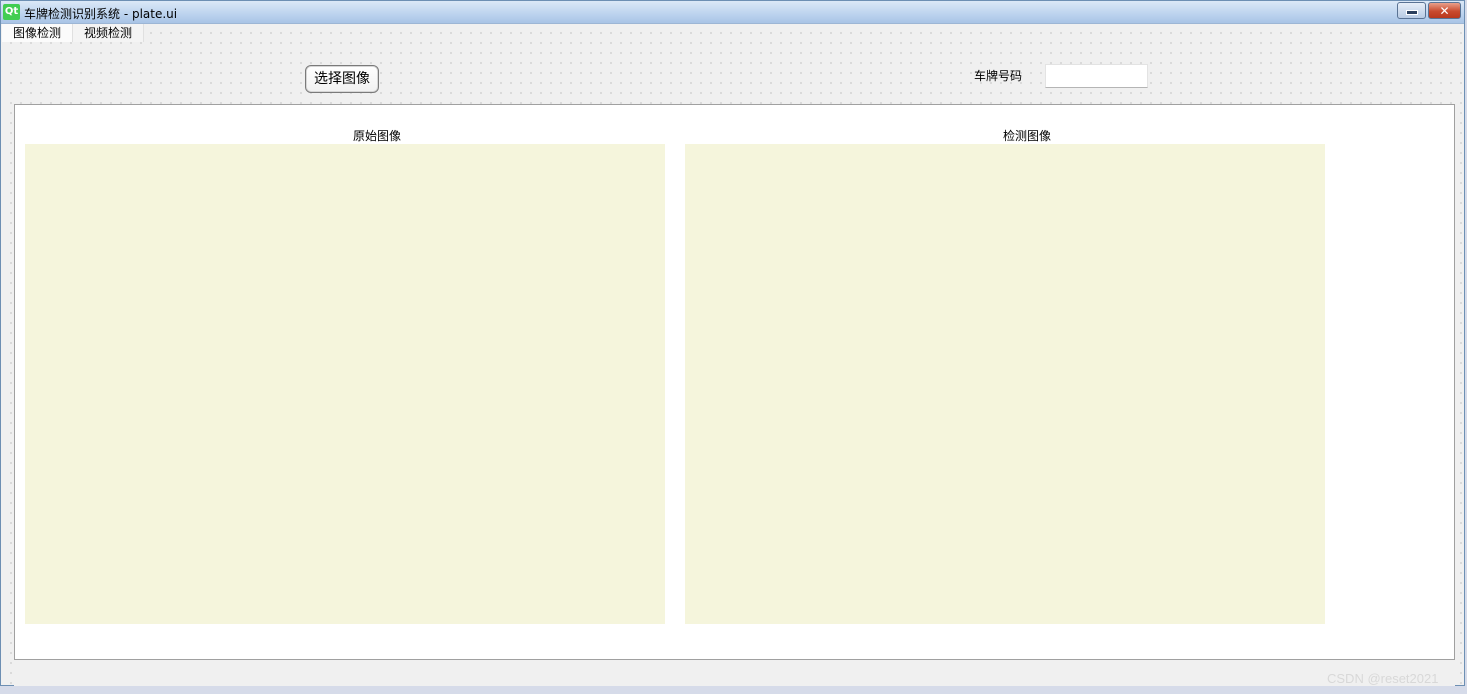  What do you see at coordinates (734, 673) in the screenshot?
I see `bottom-strip` at bounding box center [734, 673].